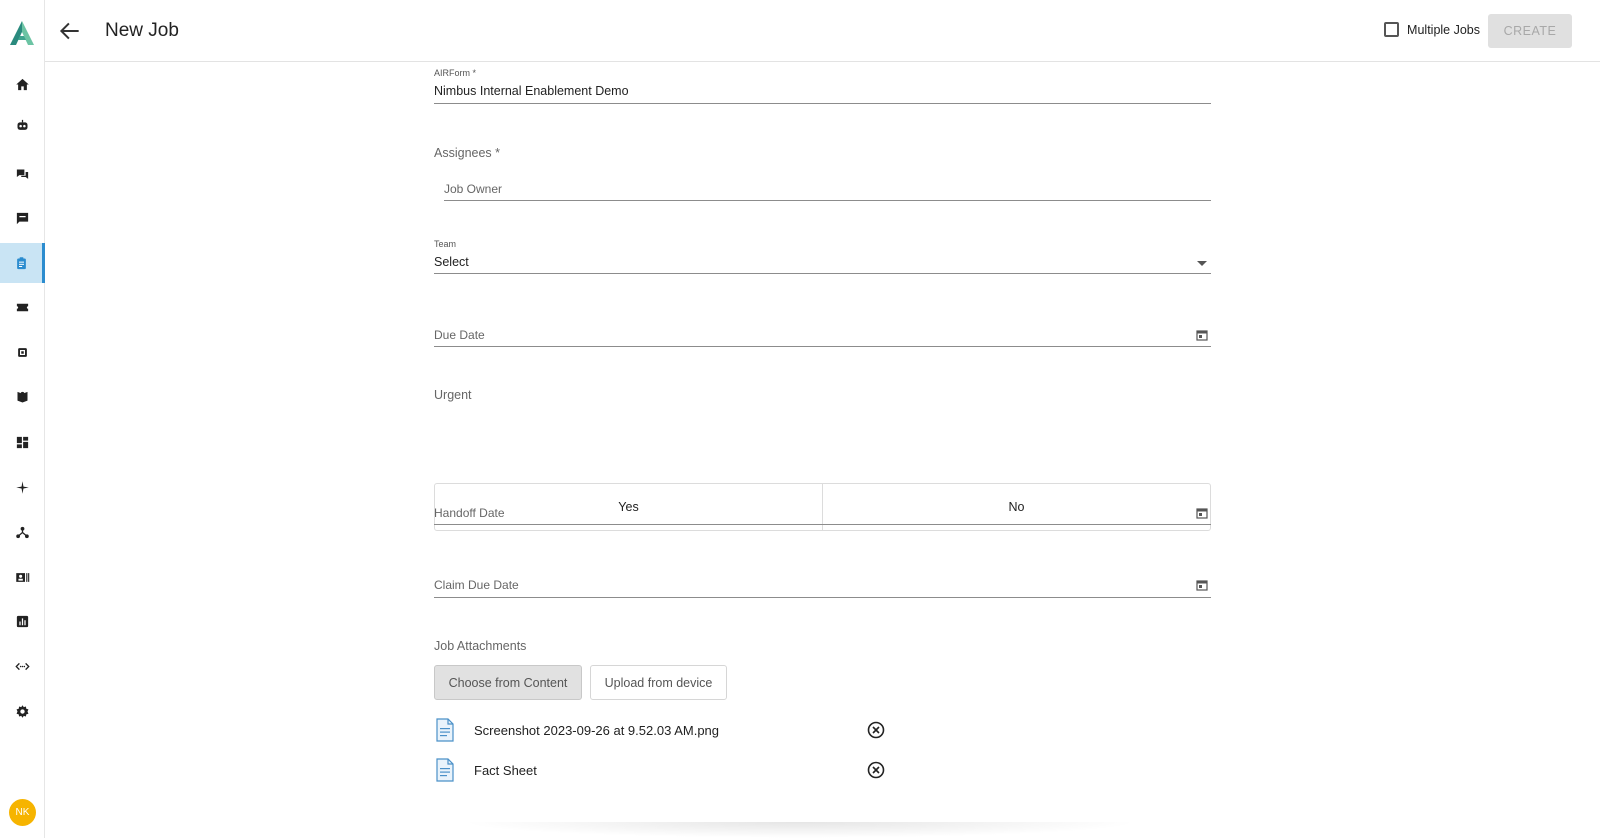 The height and width of the screenshot is (838, 1600). I want to click on claim-due-date-input: Claim Due Date, so click(476, 585).